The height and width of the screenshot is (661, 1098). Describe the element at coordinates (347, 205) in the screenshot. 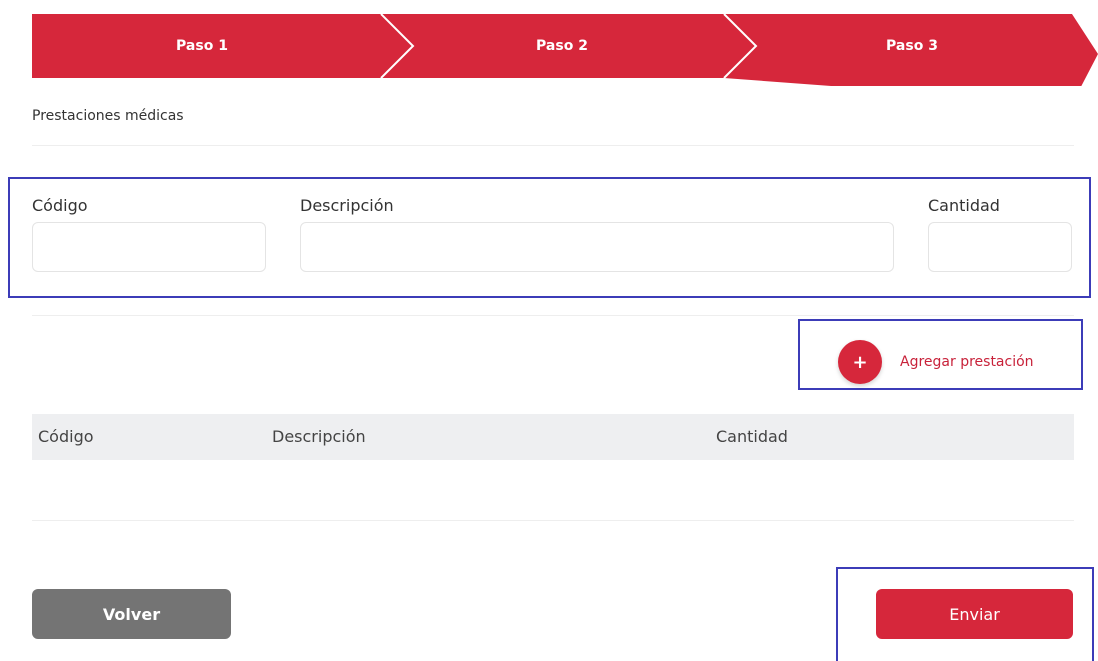

I see `descripcion-label: Descripción` at that location.